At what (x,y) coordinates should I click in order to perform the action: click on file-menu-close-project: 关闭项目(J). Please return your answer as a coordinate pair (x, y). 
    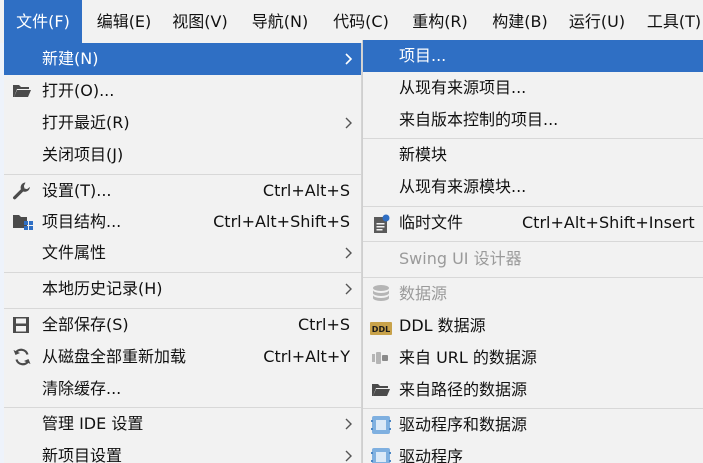
    Looking at the image, I should click on (182, 155).